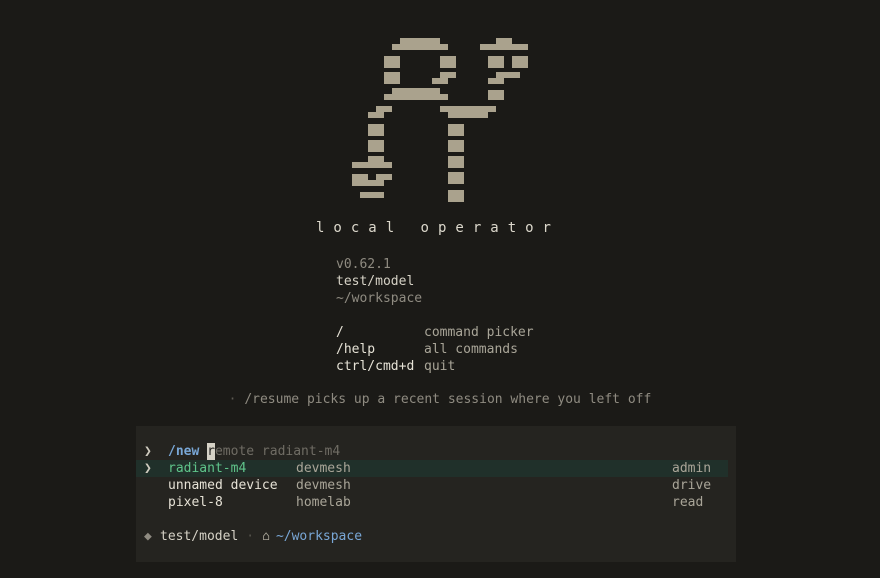 Image resolution: width=880 pixels, height=578 pixels. I want to click on device-role: read, so click(688, 502).